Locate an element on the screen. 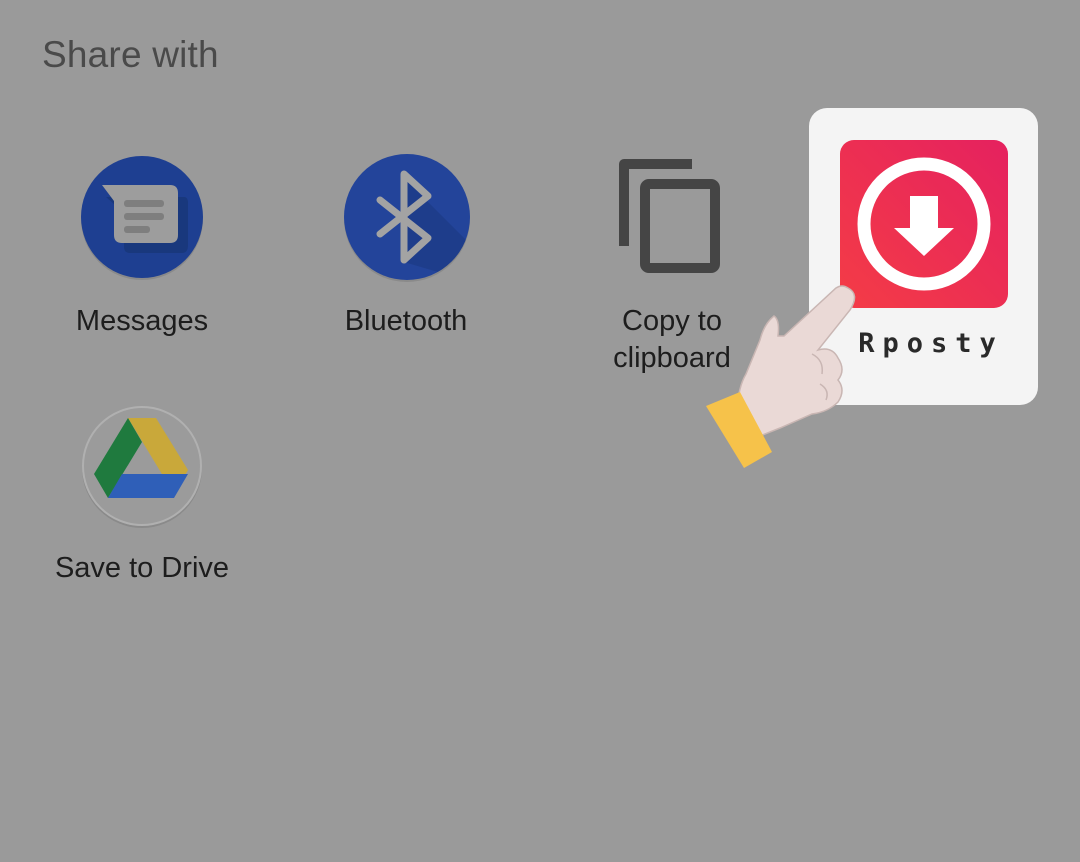  share-target-label: Save to Drive is located at coordinates (142, 568).